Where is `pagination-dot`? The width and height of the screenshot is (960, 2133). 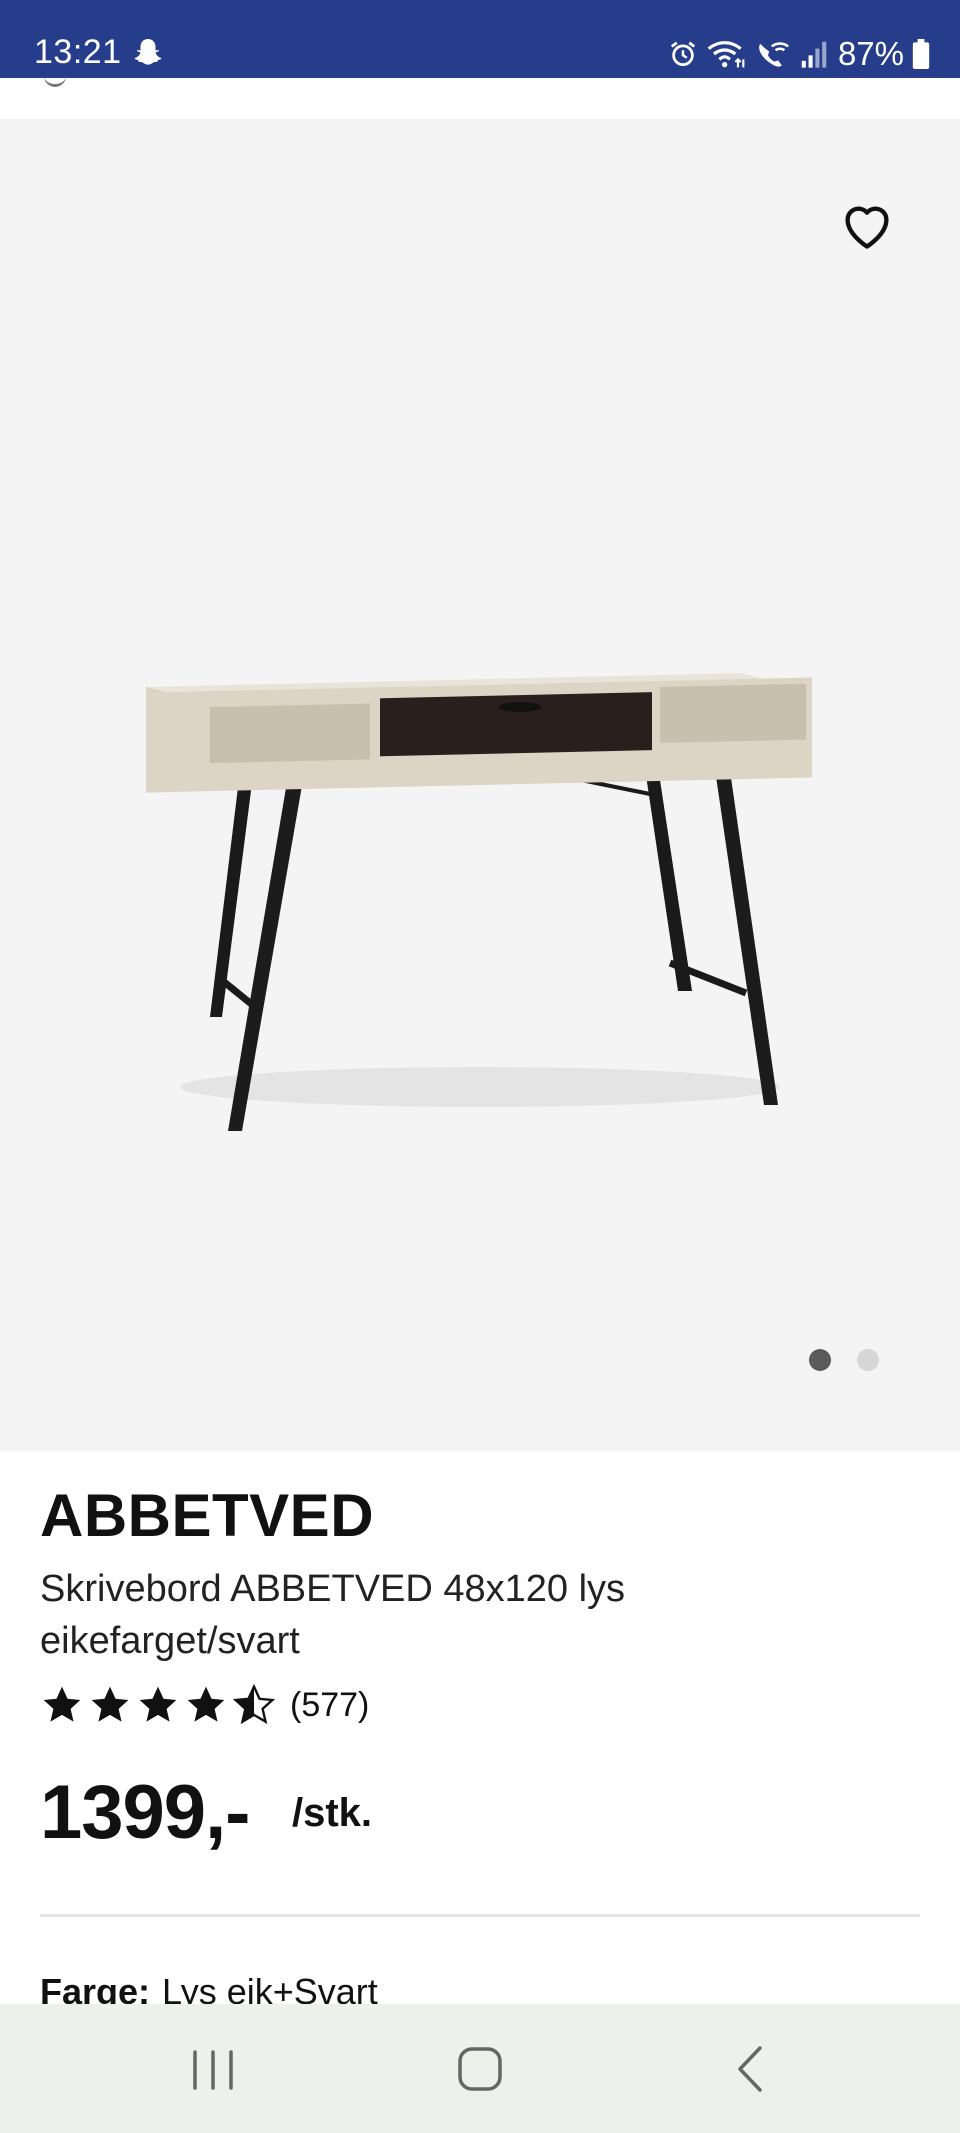
pagination-dot is located at coordinates (868, 1360).